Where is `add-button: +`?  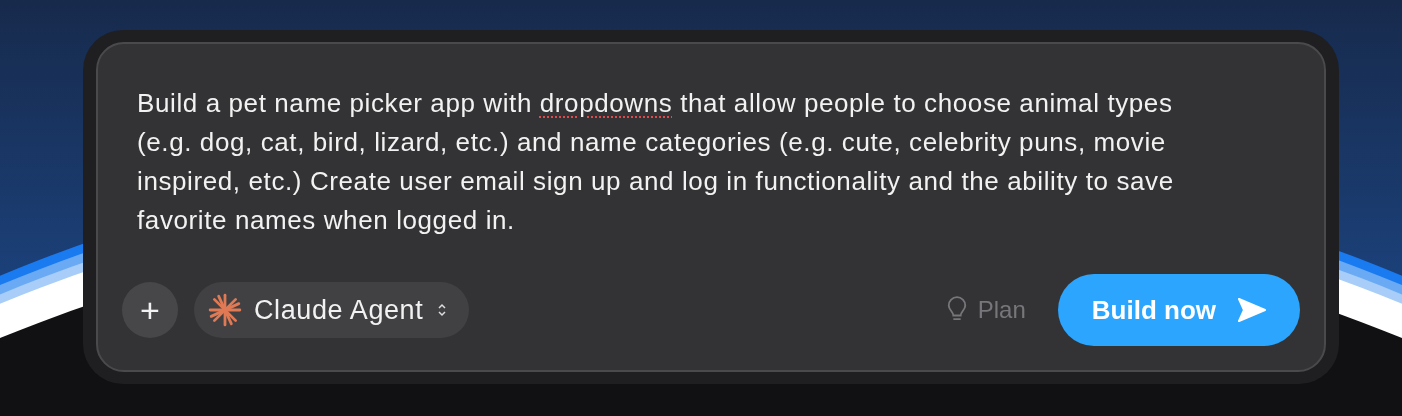 add-button: + is located at coordinates (150, 310).